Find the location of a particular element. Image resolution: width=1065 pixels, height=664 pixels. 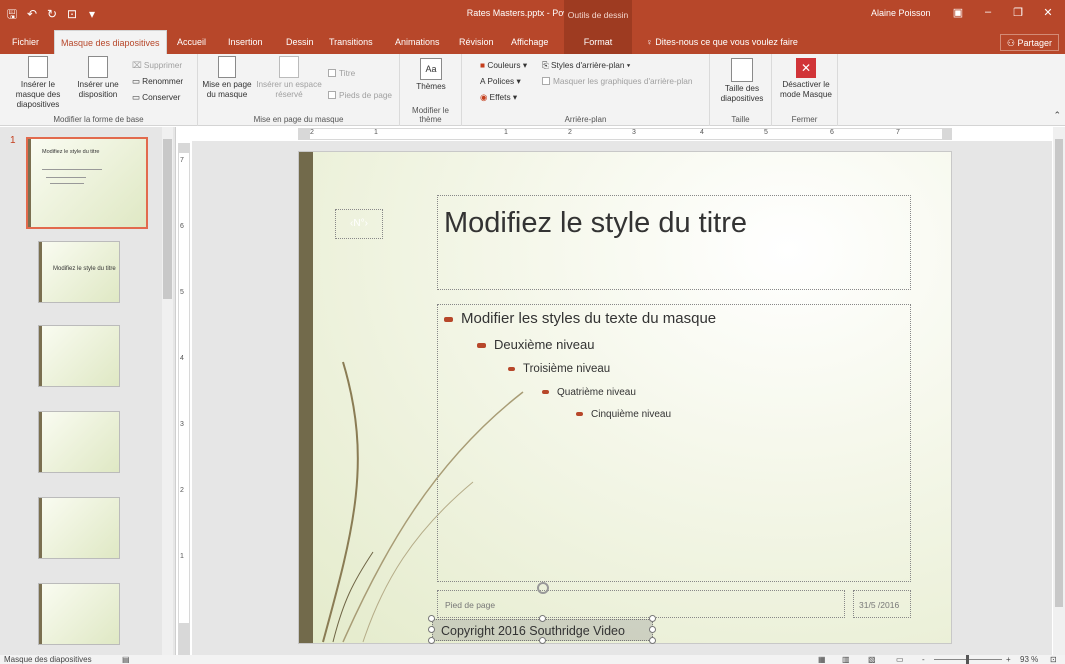

insert-layout-button: Insérer une disposition is located at coordinates (98, 78).